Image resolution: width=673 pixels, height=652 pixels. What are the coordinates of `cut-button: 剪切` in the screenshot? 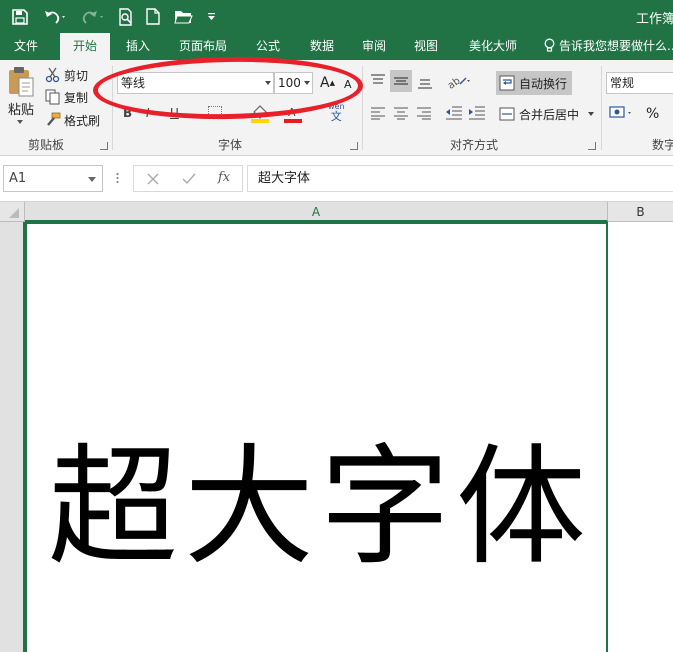 It's located at (66, 75).